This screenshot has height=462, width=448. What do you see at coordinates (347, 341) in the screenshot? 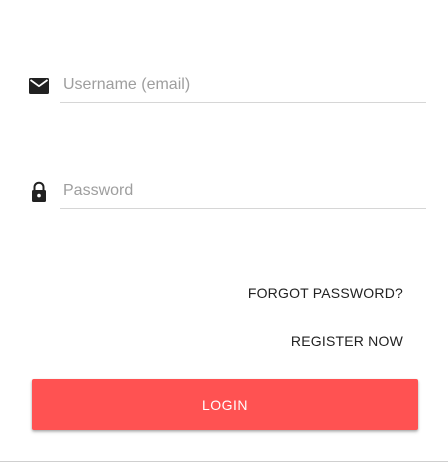
I see `register-now-link: REGISTER NOW` at bounding box center [347, 341].